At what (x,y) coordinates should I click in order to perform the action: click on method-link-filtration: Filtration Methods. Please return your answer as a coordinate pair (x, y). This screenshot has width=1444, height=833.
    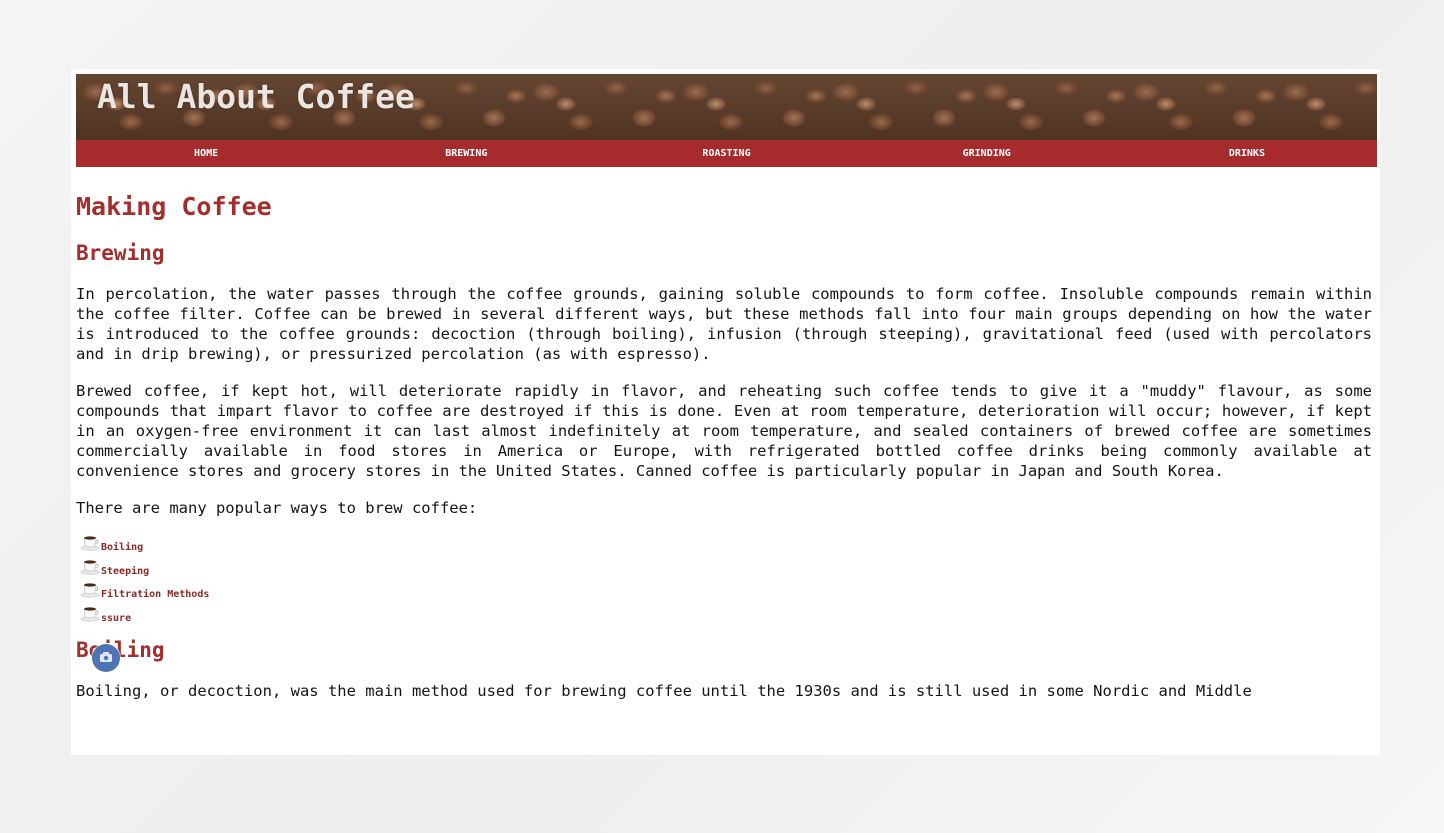
    Looking at the image, I should click on (155, 595).